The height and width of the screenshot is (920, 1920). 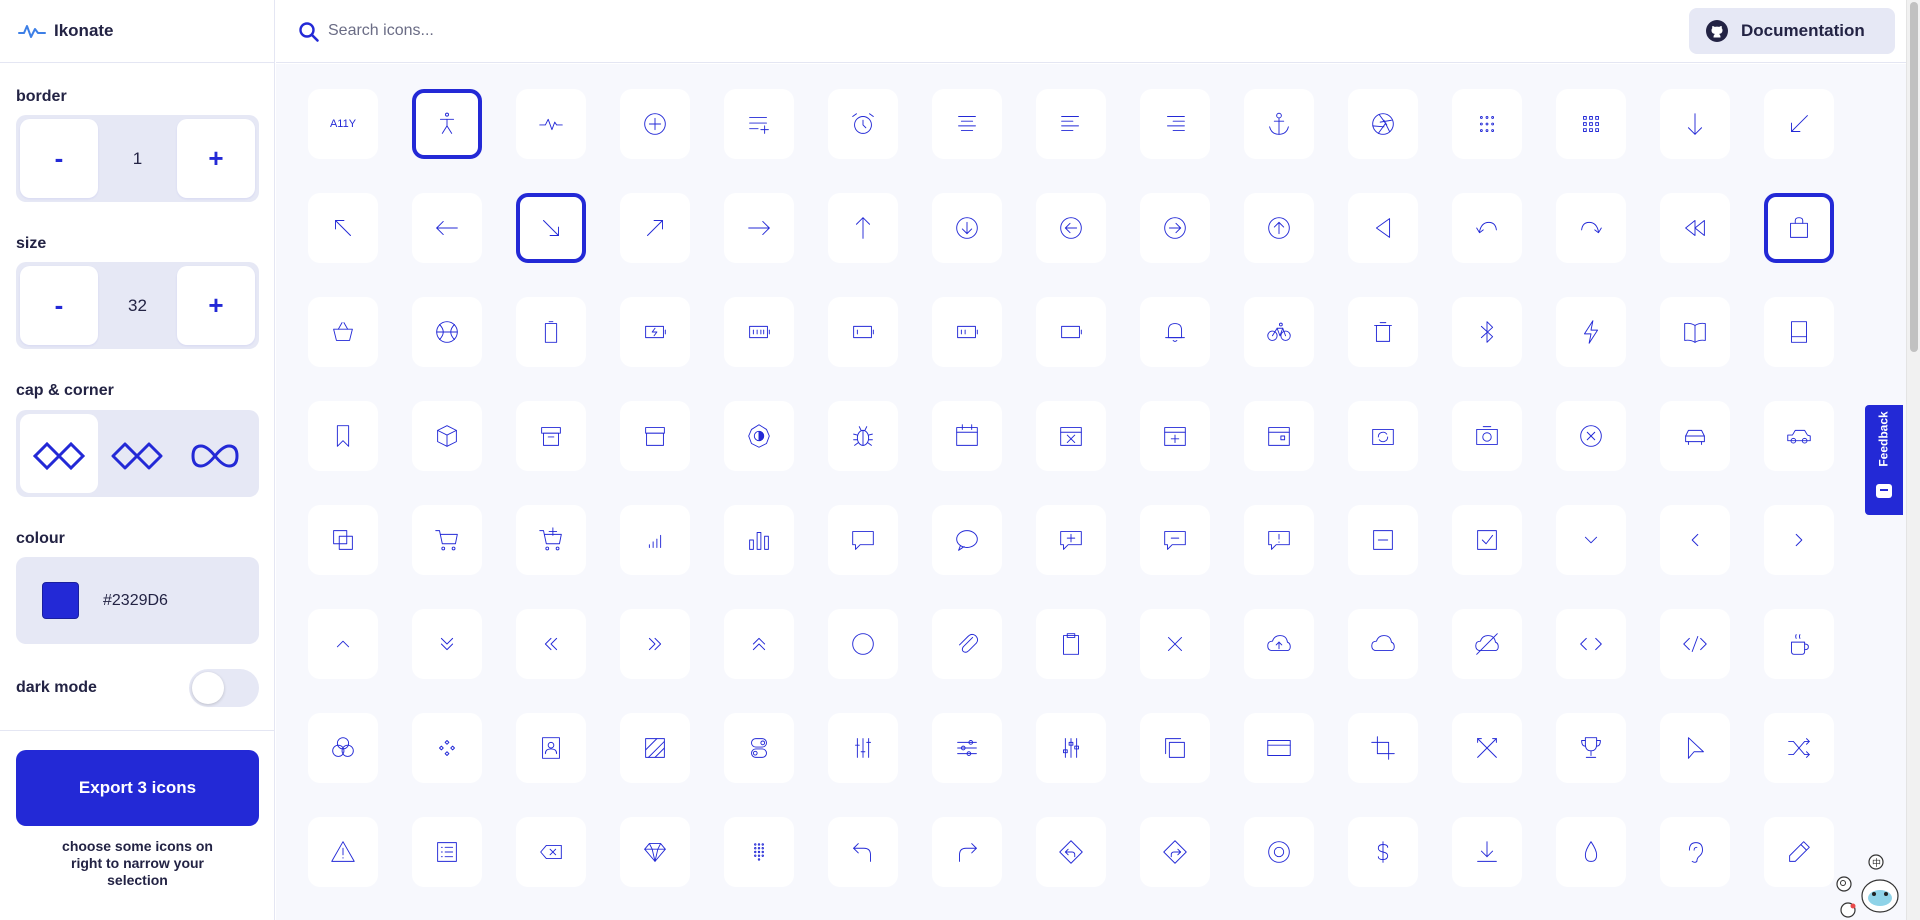 I want to click on icon-tile-redo, so click(x=967, y=852).